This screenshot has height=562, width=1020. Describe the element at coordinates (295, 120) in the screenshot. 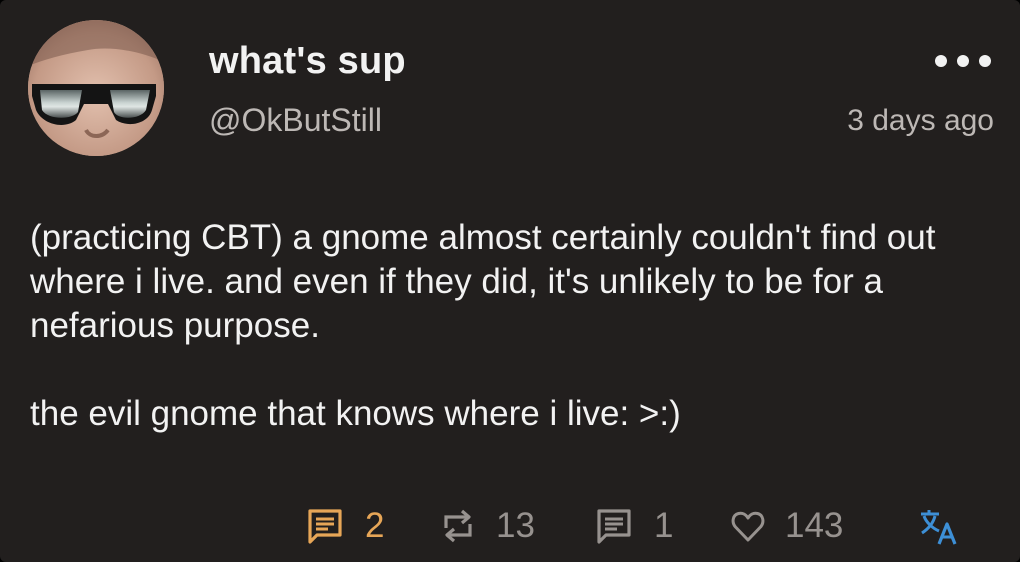

I see `user-handle: @OkButStill` at that location.